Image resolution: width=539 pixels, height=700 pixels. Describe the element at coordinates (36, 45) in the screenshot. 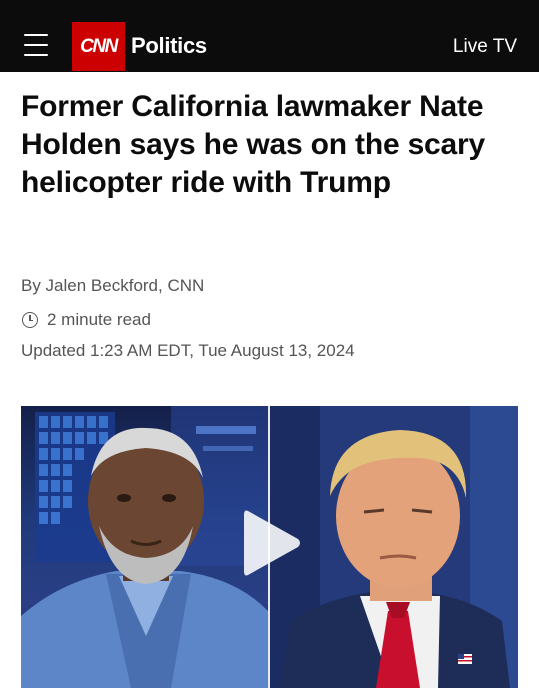

I see `hamburger-menu-icon` at that location.